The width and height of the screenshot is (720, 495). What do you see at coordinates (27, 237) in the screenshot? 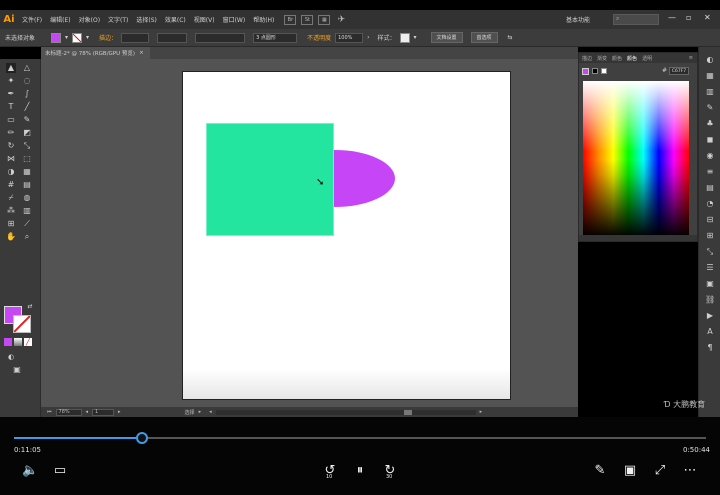
I see `zoom-tool-icon: ⌕` at bounding box center [27, 237].